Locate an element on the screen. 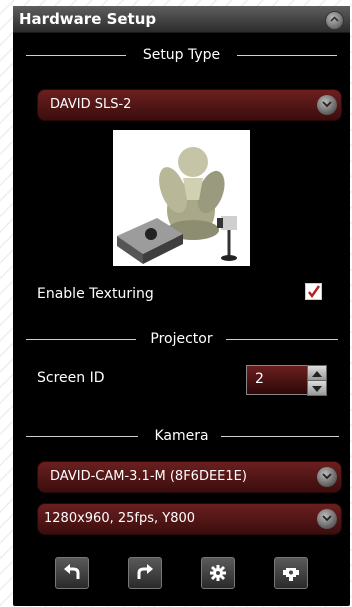 The image size is (352, 607). setup-type-label: Setup Type is located at coordinates (181, 55).